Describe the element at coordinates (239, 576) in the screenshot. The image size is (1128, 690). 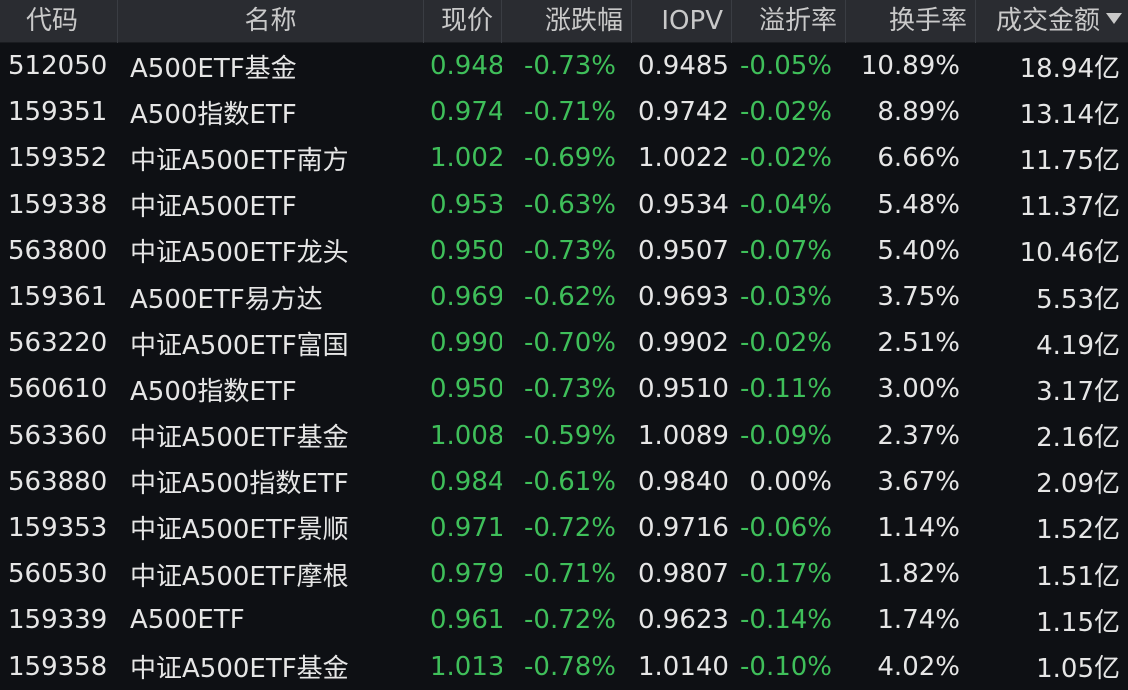
I see `cell-name: 中证A500ETF摩根` at that location.